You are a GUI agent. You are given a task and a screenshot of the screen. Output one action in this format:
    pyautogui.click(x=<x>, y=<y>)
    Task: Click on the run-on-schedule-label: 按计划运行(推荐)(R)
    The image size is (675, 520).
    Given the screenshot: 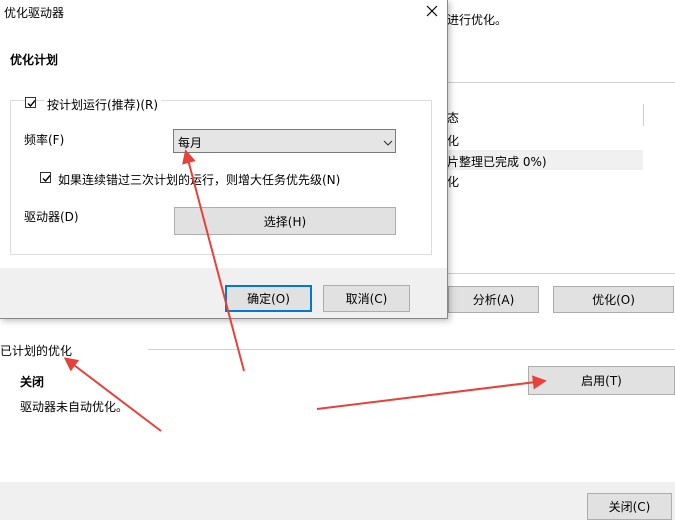 What is the action you would take?
    pyautogui.click(x=103, y=104)
    